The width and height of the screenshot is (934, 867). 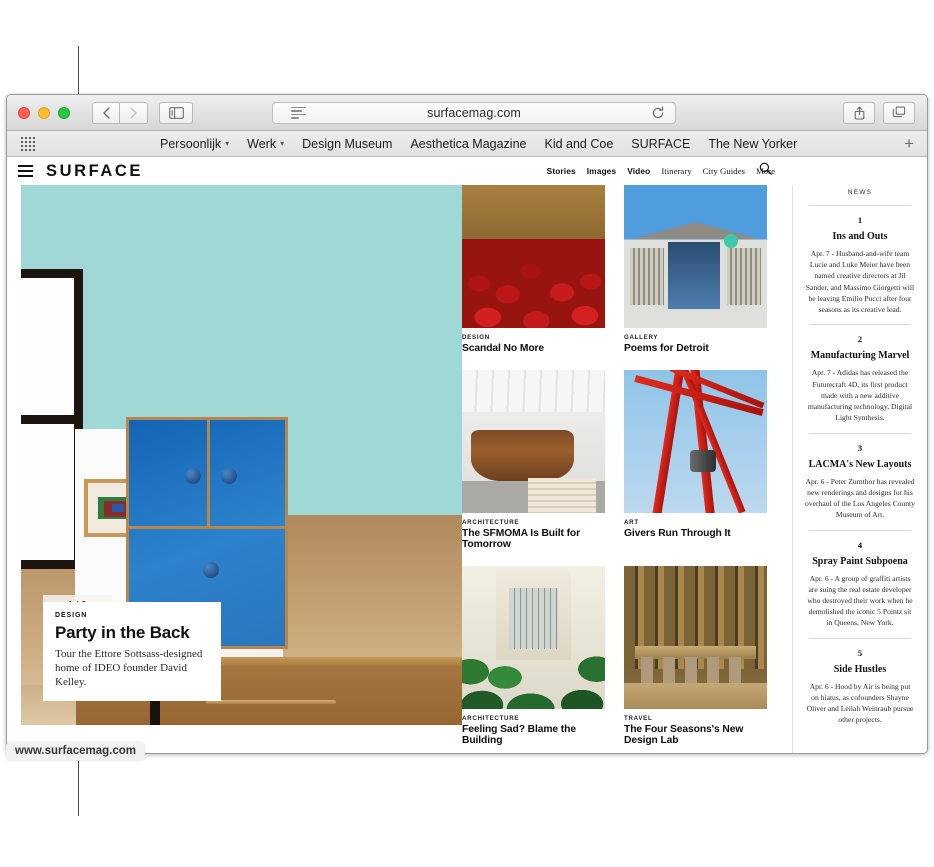 I want to click on article-title: Scandal No More, so click(x=533, y=349).